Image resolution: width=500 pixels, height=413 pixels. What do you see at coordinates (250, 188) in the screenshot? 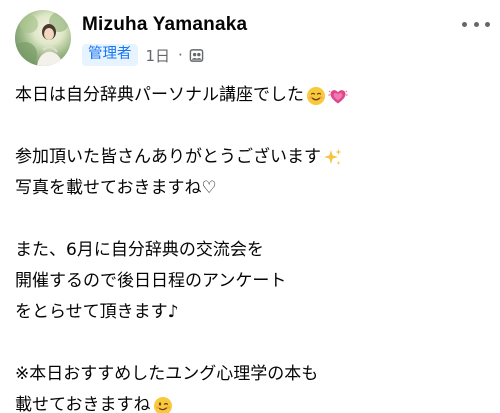
I see `post-text-line: 写真を載せておきますね♡` at bounding box center [250, 188].